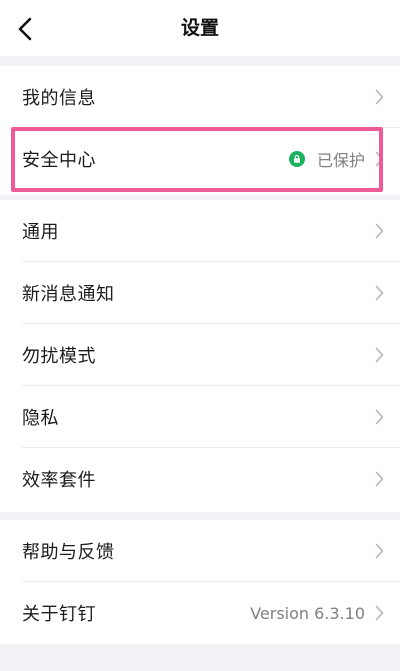 The height and width of the screenshot is (671, 400). What do you see at coordinates (200, 159) in the screenshot?
I see `settings-item-security-center: 安全中心 已保护` at bounding box center [200, 159].